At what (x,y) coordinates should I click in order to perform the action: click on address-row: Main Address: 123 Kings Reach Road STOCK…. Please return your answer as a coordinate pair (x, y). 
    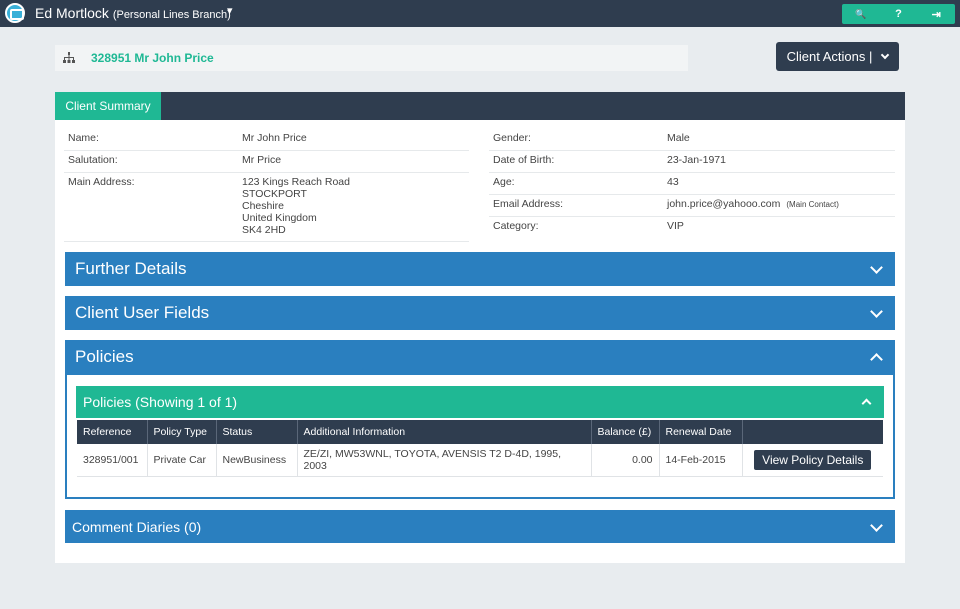
    Looking at the image, I should click on (266, 209).